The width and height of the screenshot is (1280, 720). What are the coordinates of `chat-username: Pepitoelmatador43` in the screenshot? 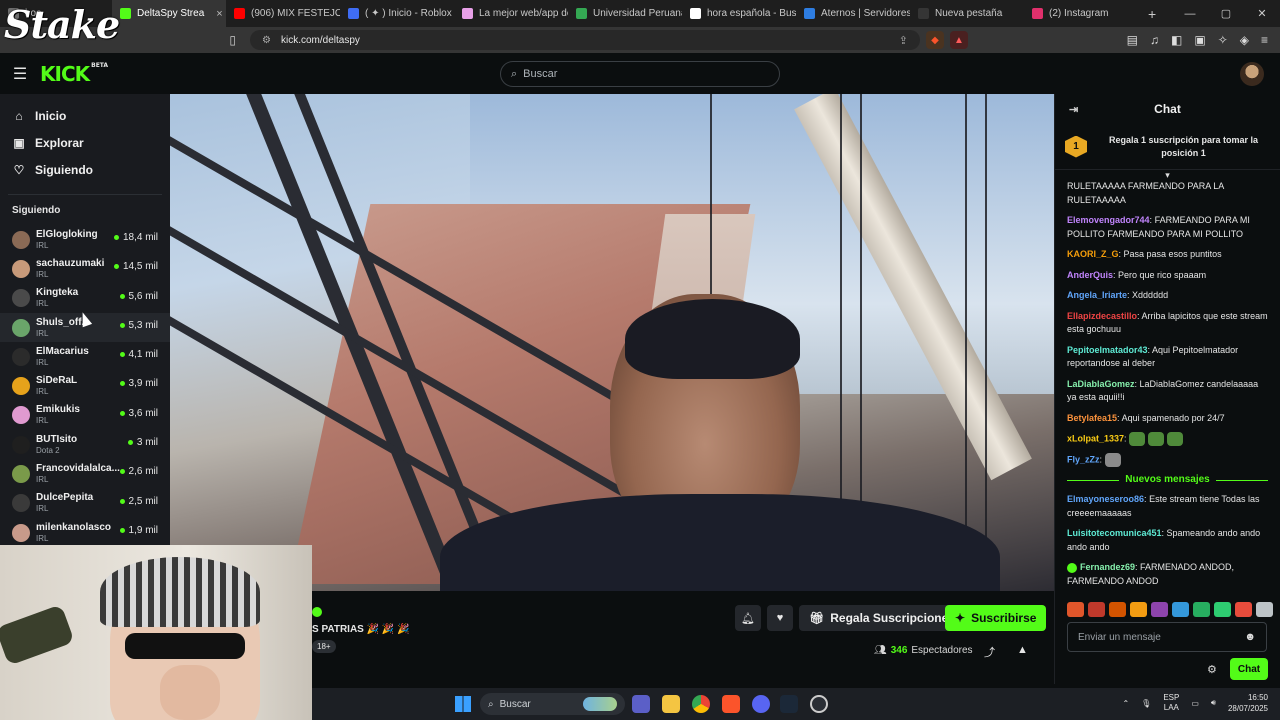 It's located at (1107, 350).